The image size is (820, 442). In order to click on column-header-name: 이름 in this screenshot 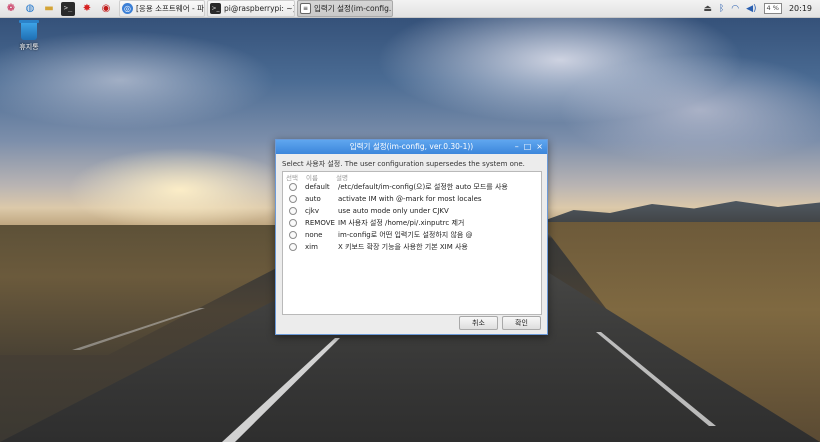, I will do `click(321, 177)`.